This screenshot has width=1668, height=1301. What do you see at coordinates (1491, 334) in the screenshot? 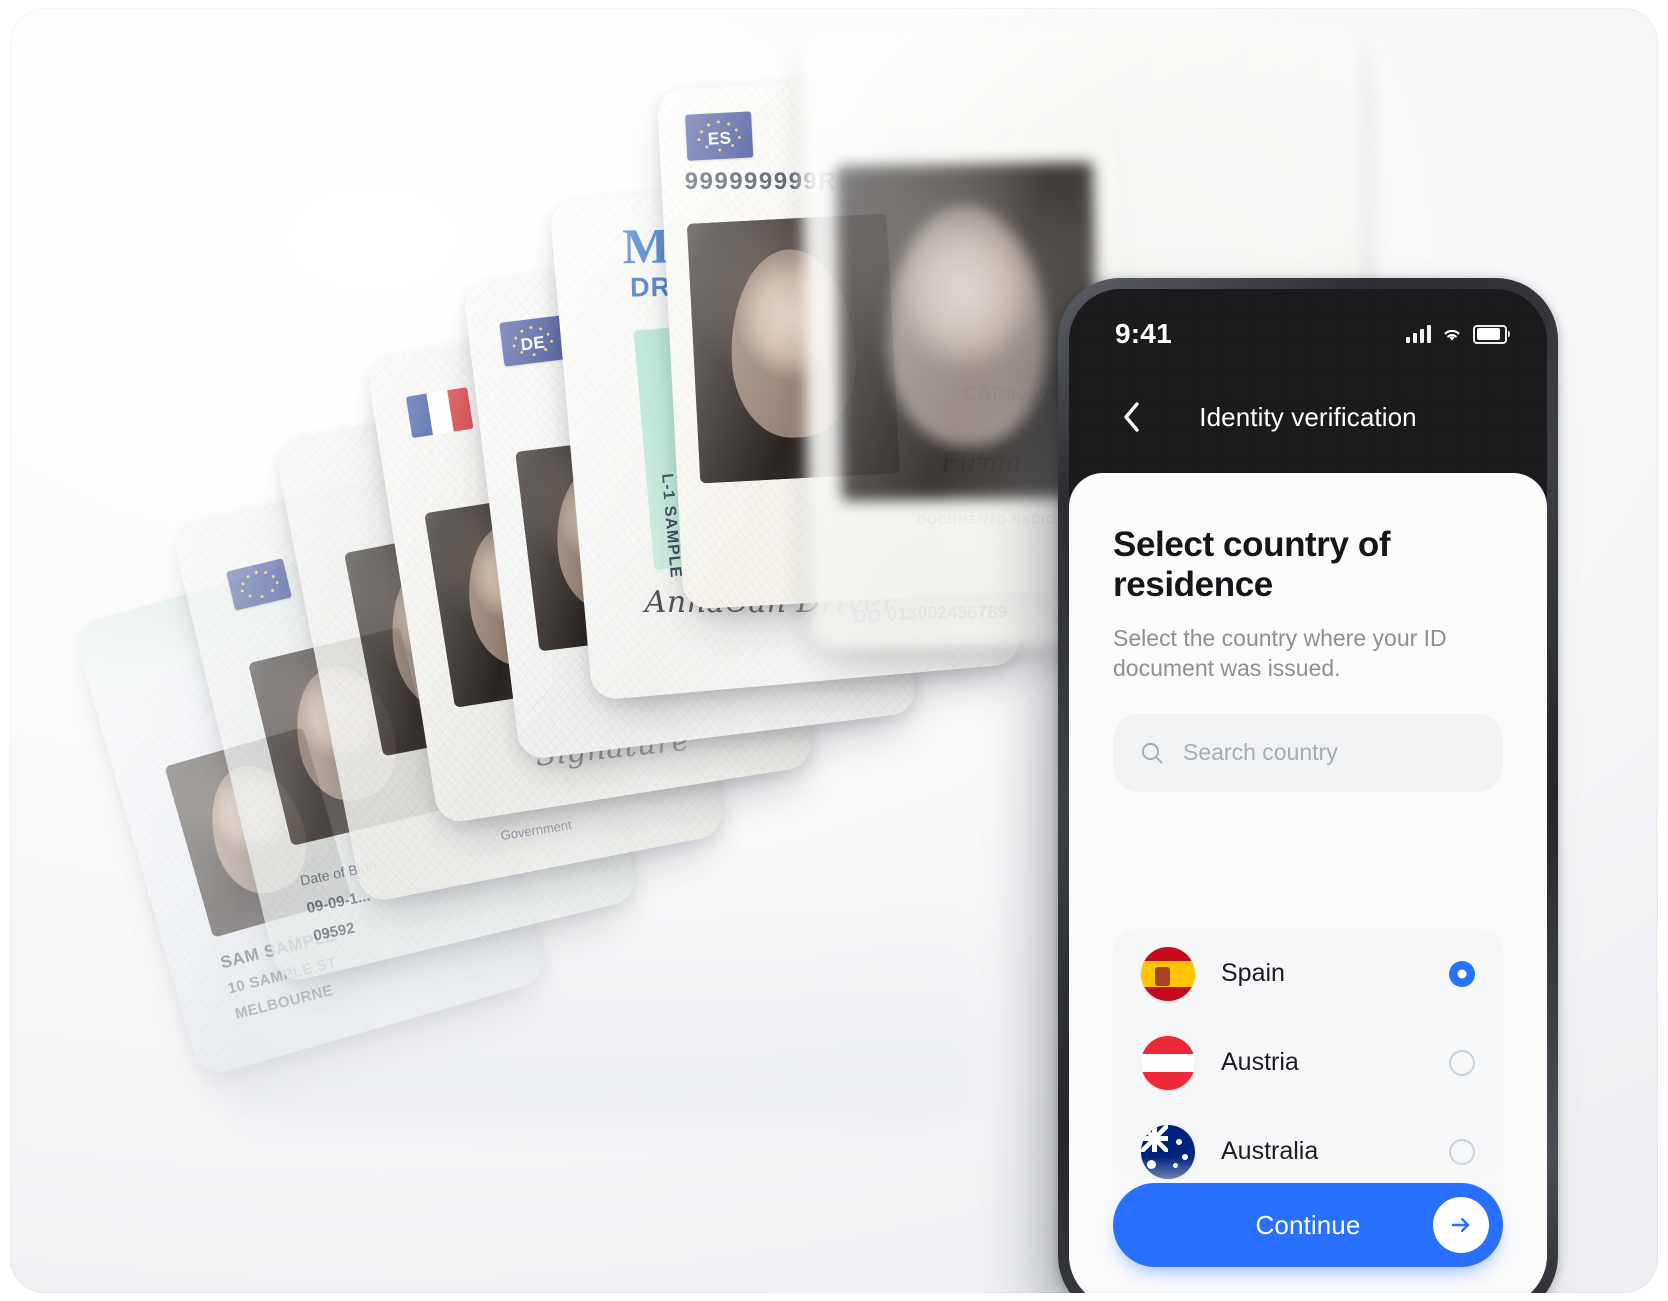
I see `battery-icon` at bounding box center [1491, 334].